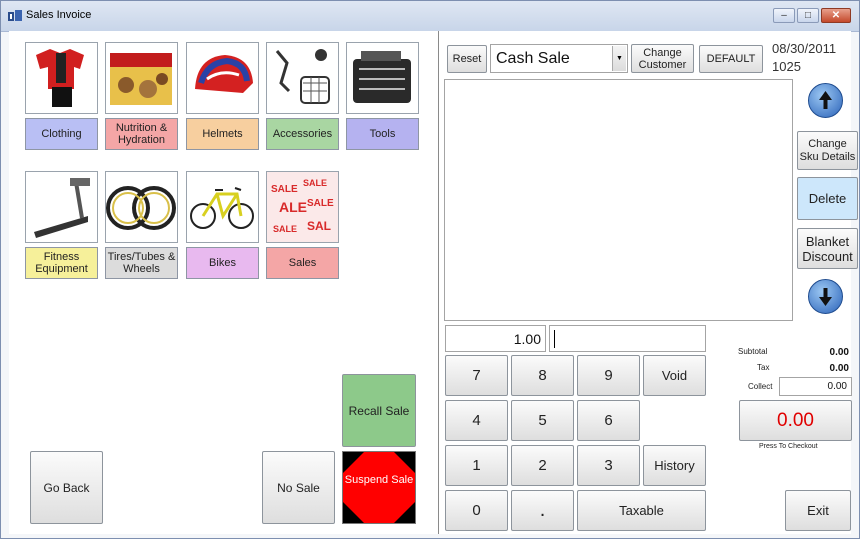  What do you see at coordinates (763, 367) in the screenshot?
I see `tax-label: Tax` at bounding box center [763, 367].